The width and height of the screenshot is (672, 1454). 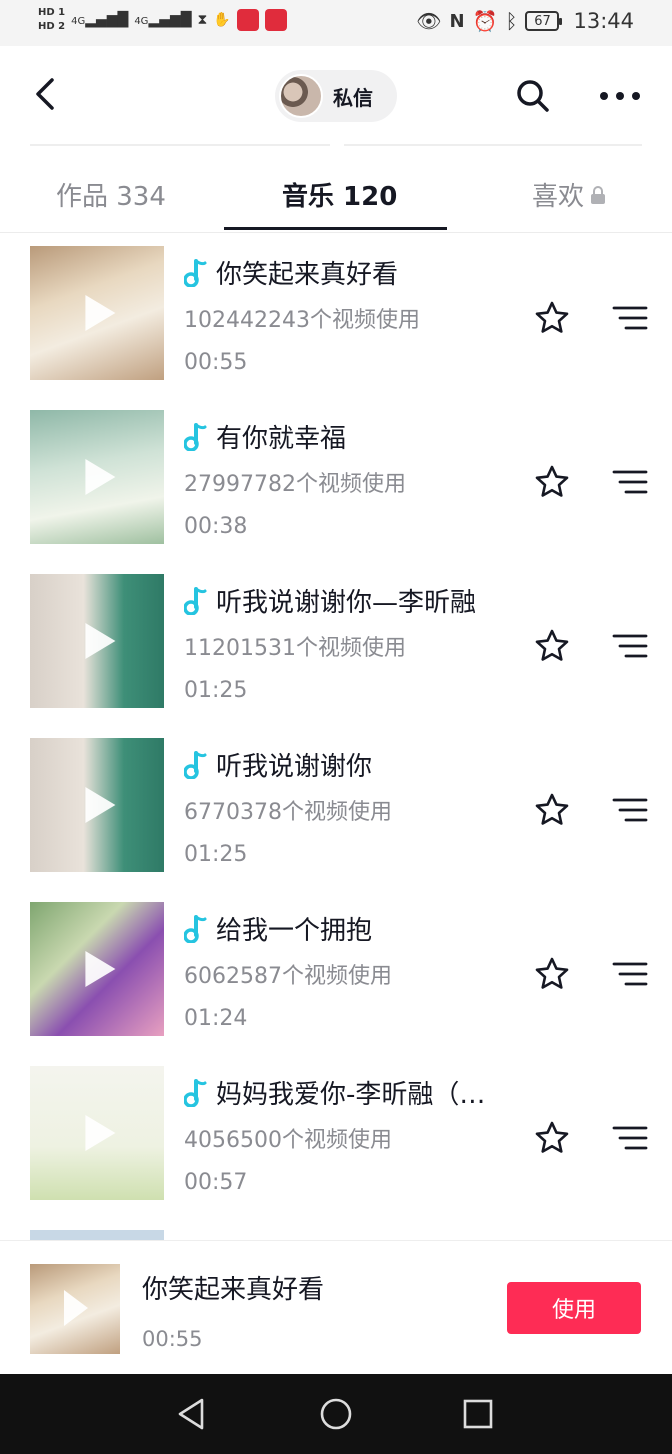 I want to click on back-arrow-icon, so click(x=45, y=94).